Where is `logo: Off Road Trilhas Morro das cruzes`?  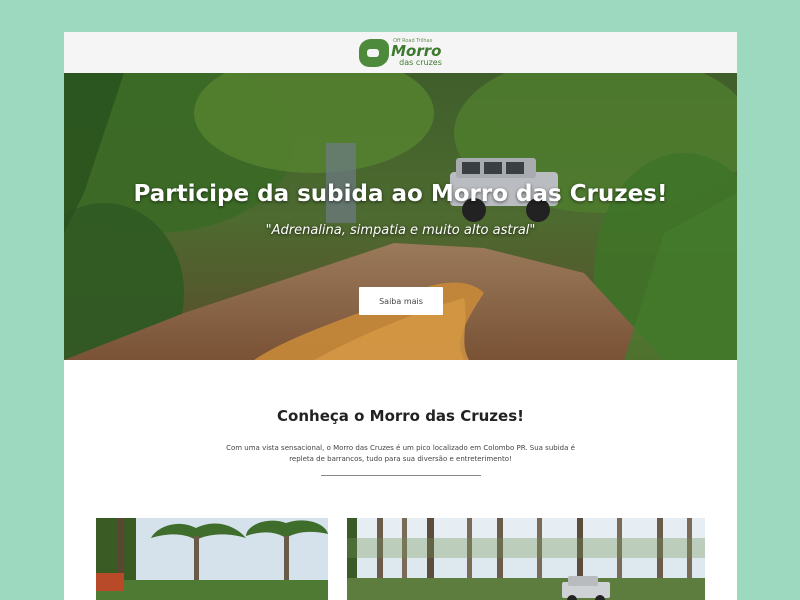 logo: Off Road Trilhas Morro das cruzes is located at coordinates (400, 52).